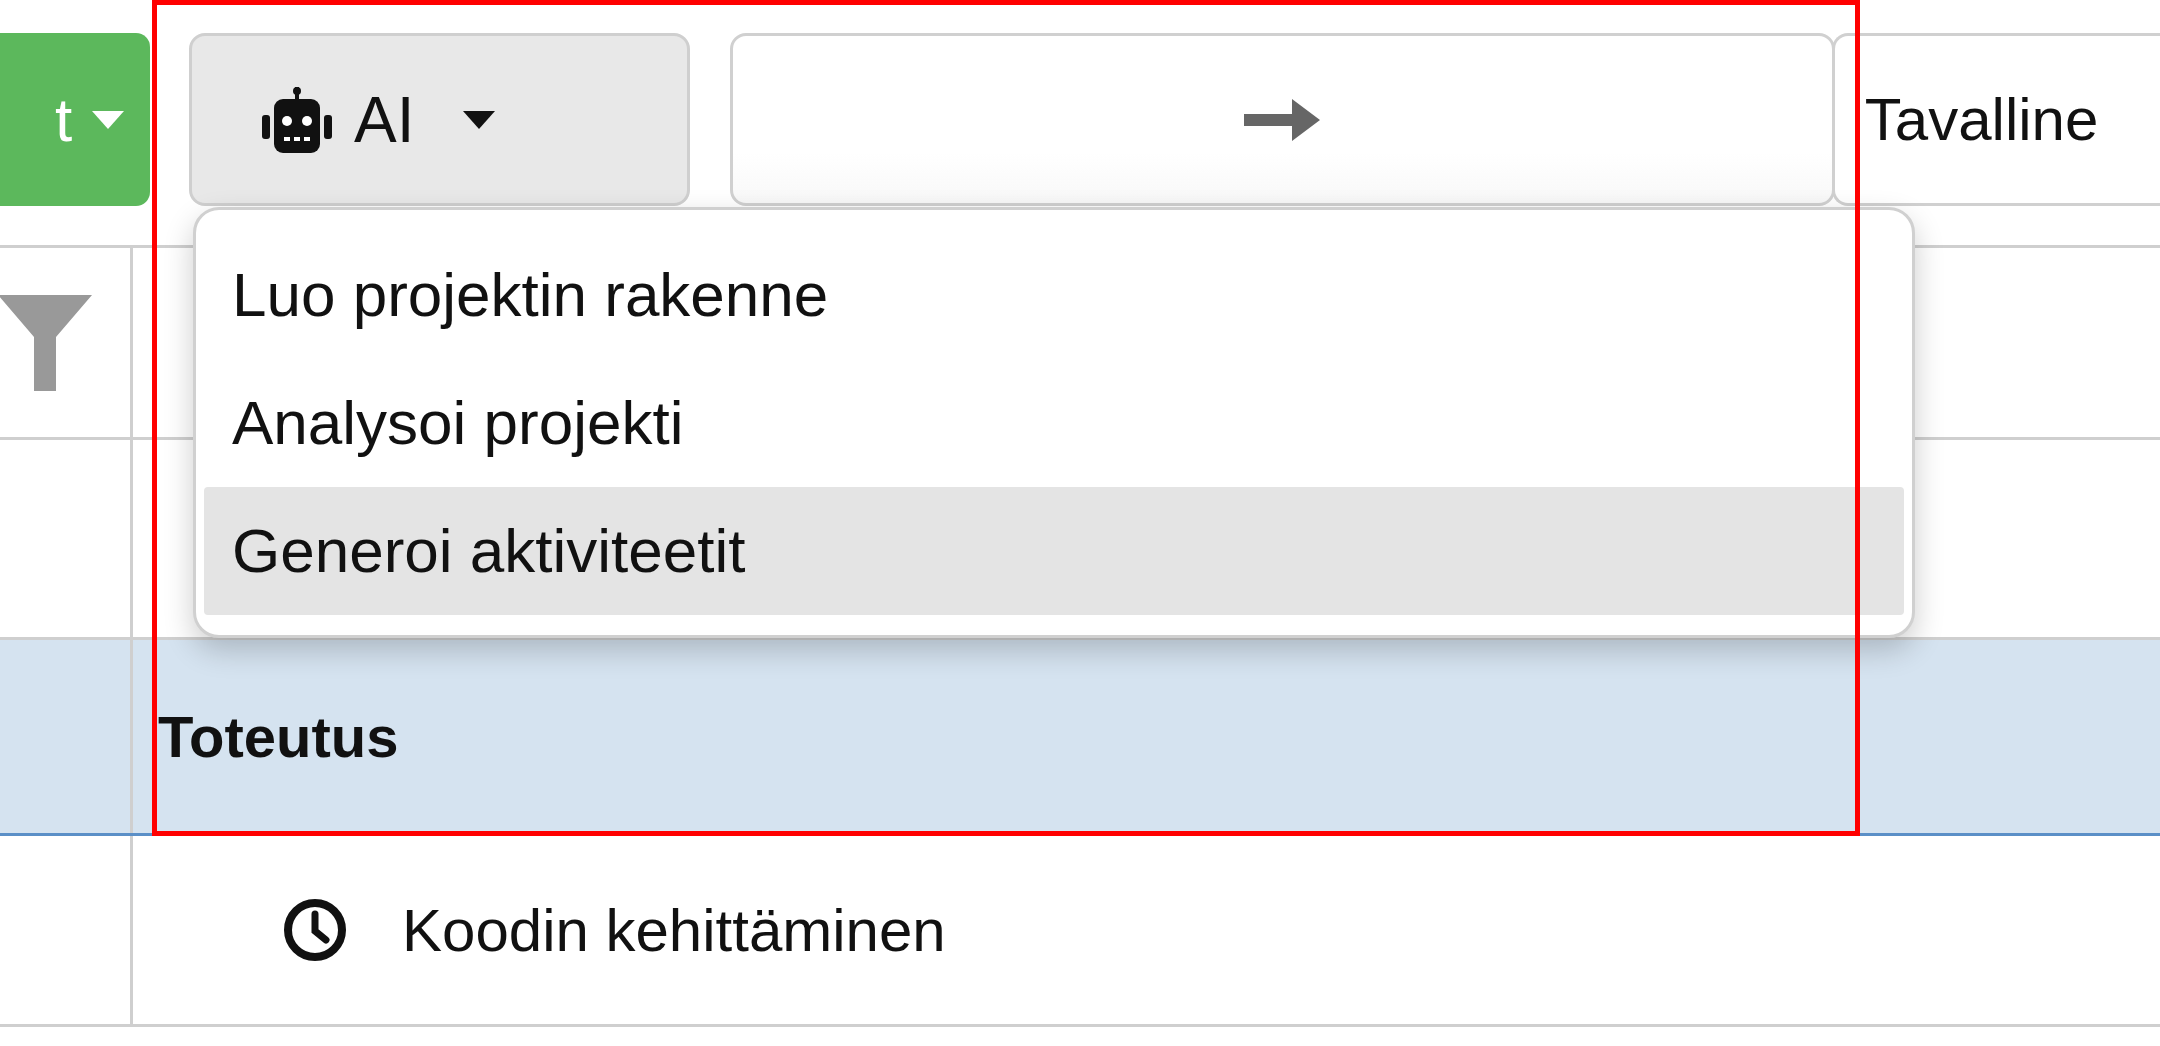  I want to click on filter-icon, so click(46, 342).